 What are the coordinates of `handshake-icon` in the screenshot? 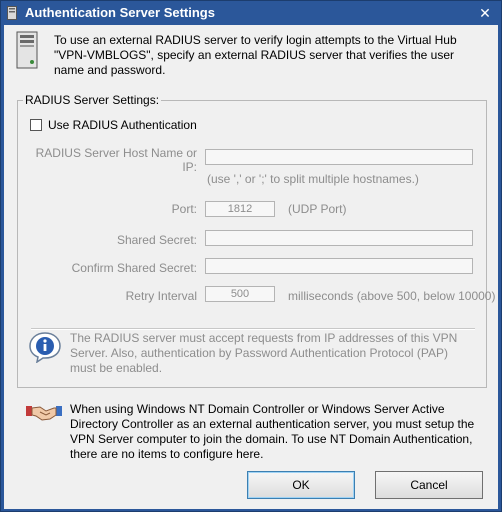 It's located at (44, 413).